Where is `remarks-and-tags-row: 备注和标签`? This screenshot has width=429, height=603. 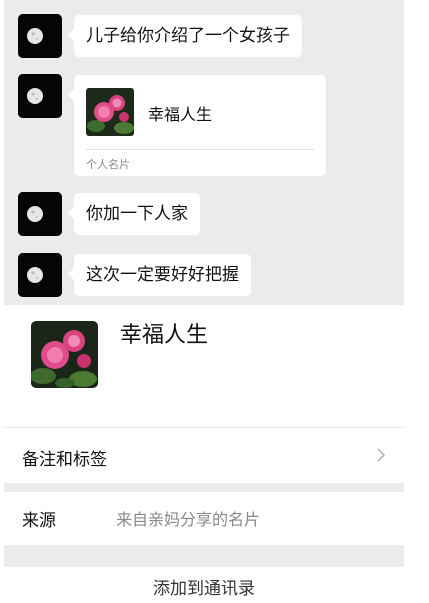
remarks-and-tags-row: 备注和标签 is located at coordinates (204, 455).